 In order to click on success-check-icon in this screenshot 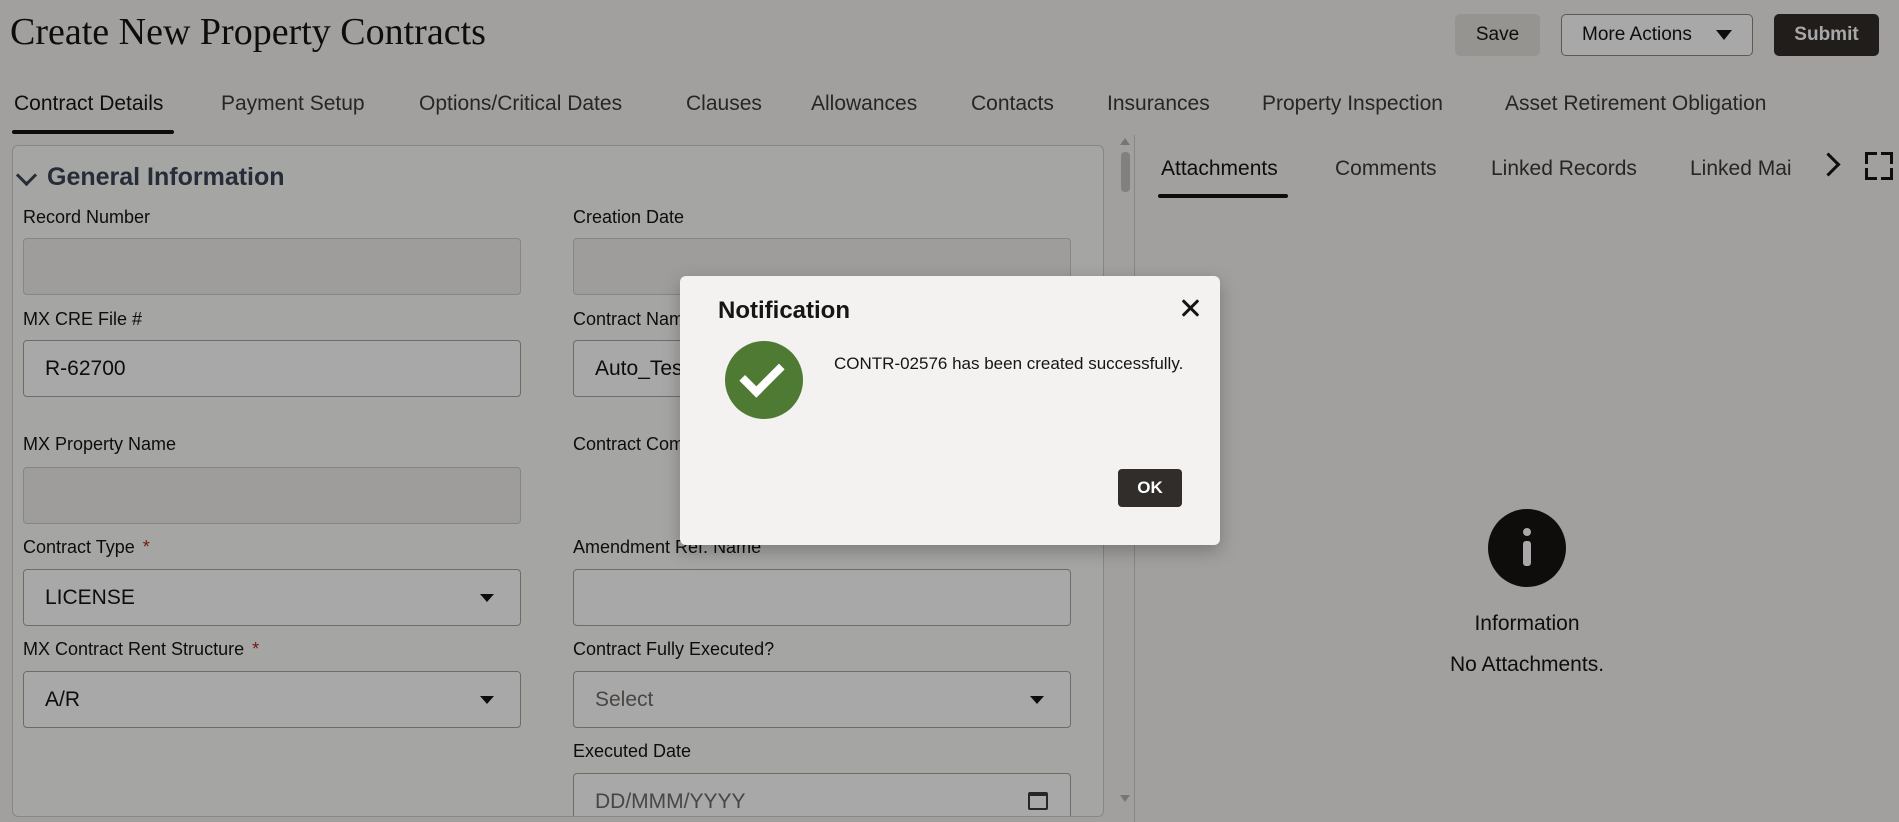, I will do `click(764, 380)`.